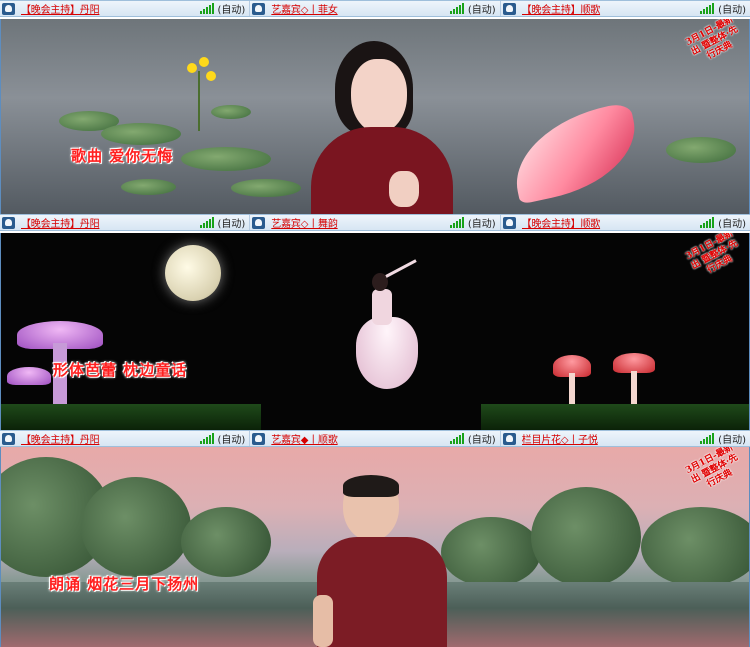 The height and width of the screenshot is (647, 750). I want to click on user-slot: 栏目片花◇丨子悦 (自动), so click(625, 438).